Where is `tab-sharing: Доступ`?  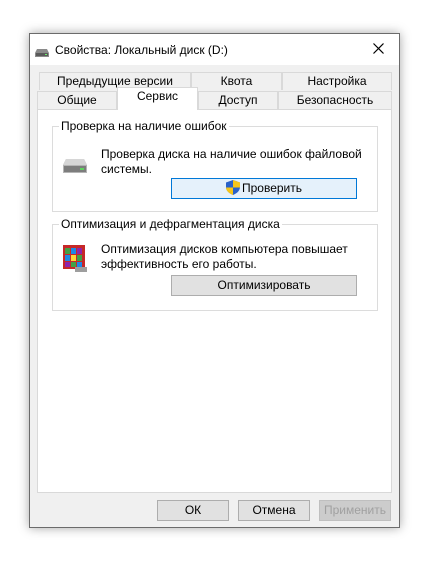
tab-sharing: Доступ is located at coordinates (238, 100).